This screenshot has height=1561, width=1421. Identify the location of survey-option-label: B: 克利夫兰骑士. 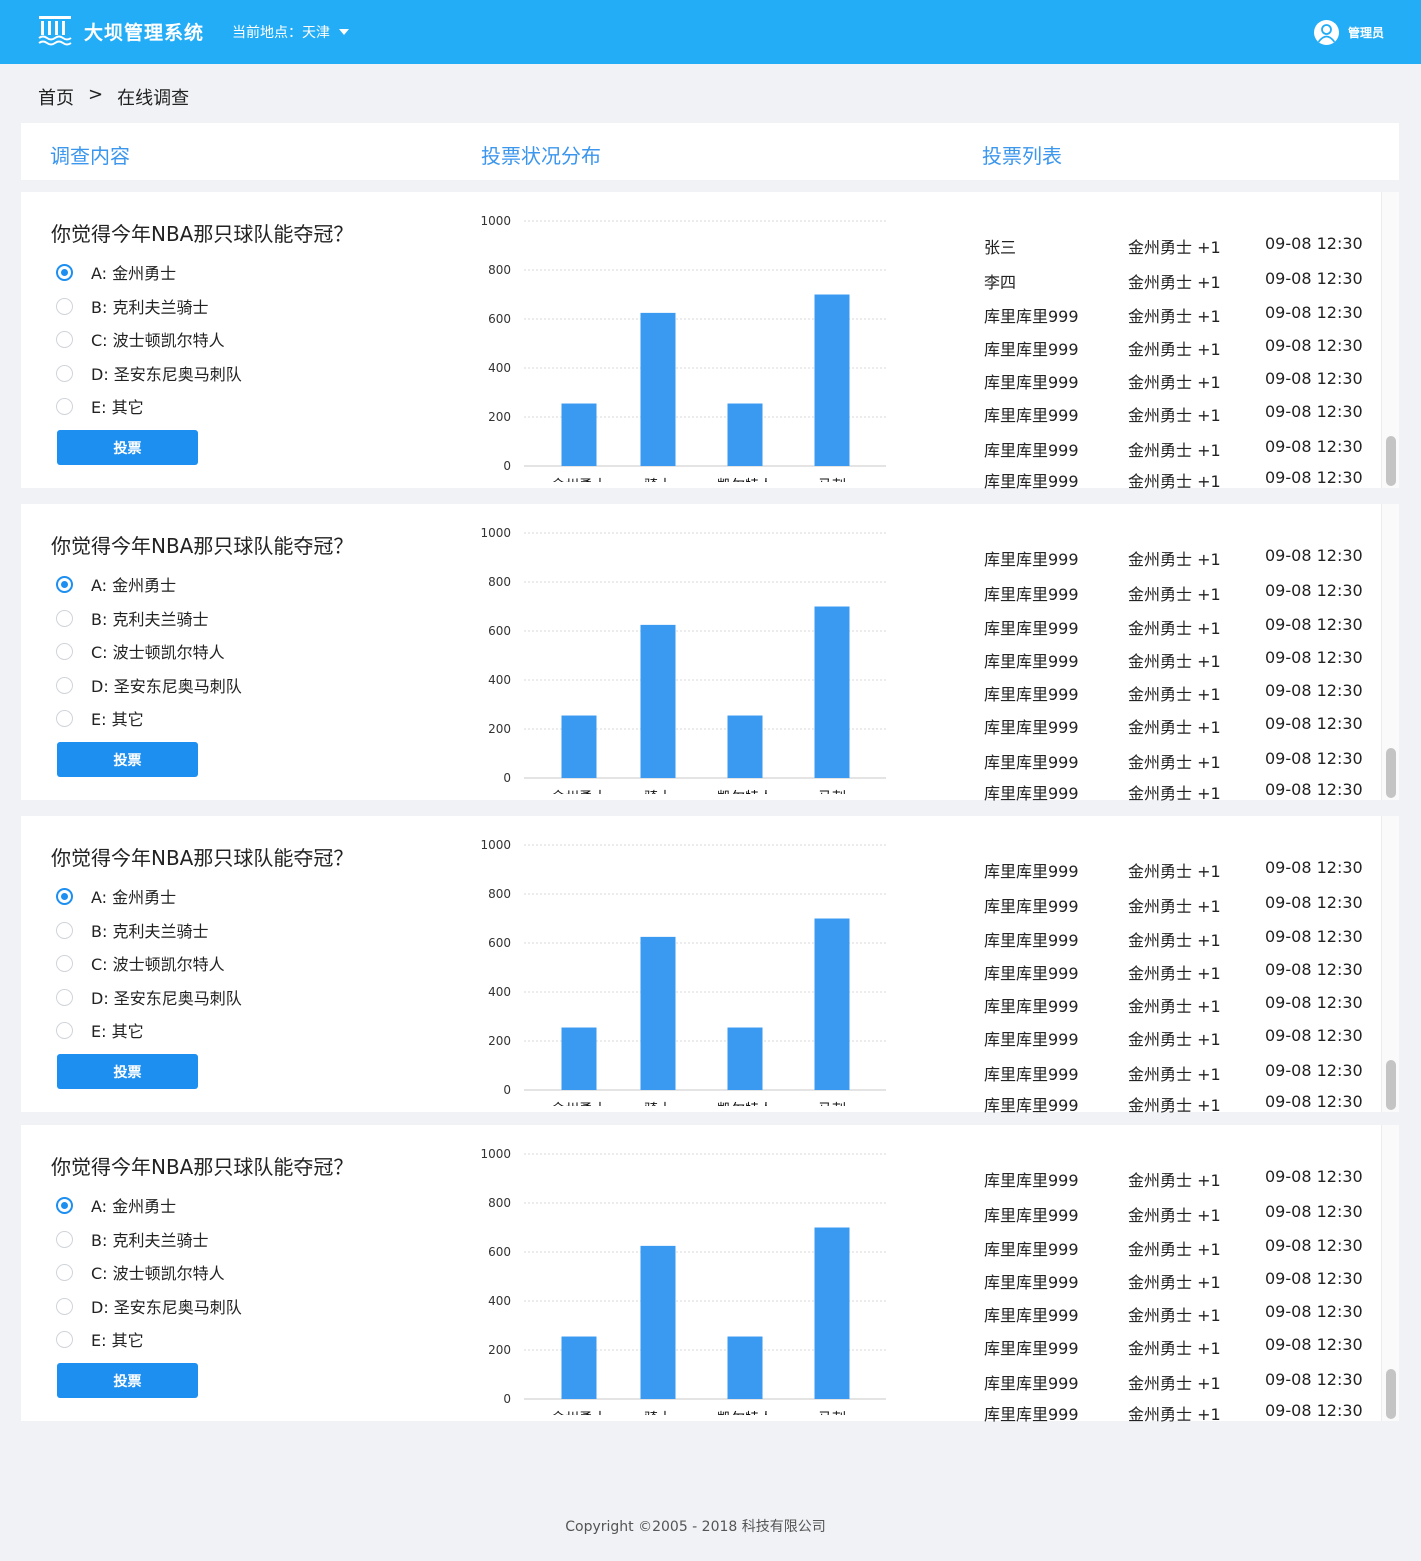
(150, 619).